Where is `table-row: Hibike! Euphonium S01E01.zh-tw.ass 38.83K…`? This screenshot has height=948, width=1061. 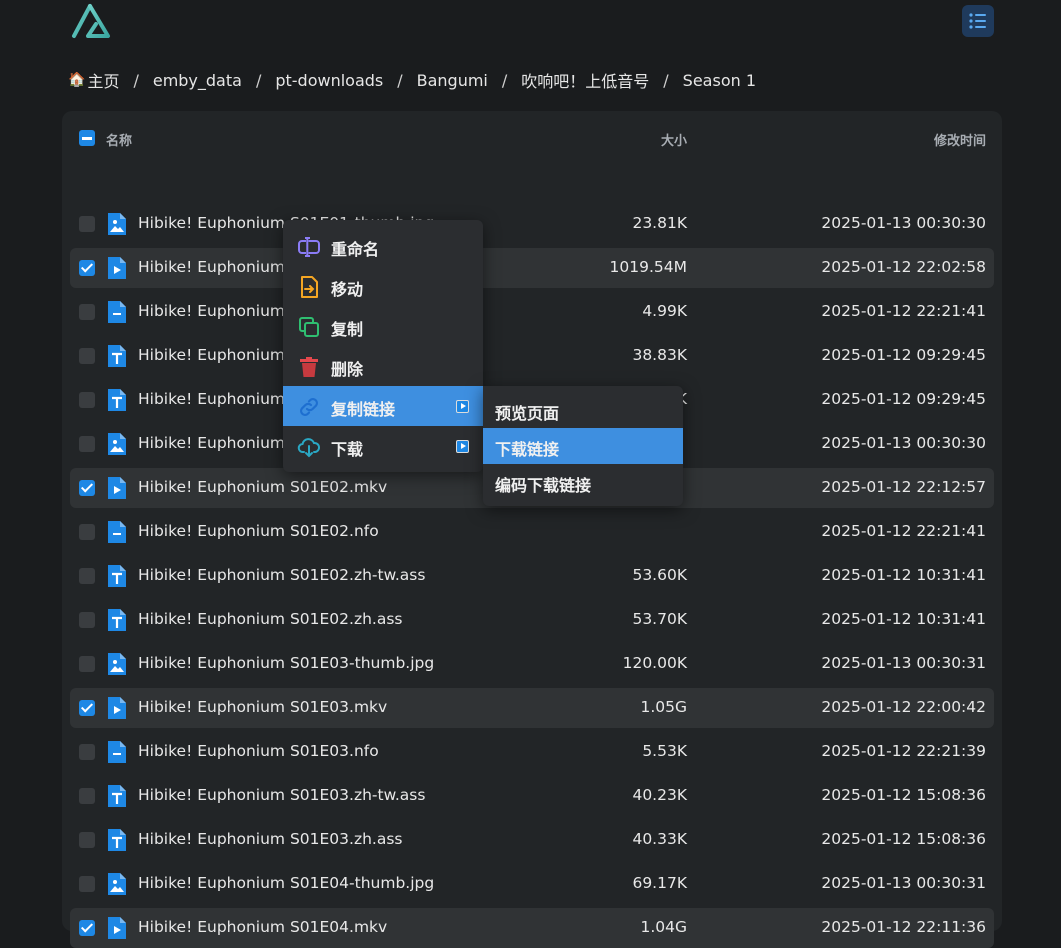 table-row: Hibike! Euphonium S01E01.zh-tw.ass 38.83K… is located at coordinates (532, 356).